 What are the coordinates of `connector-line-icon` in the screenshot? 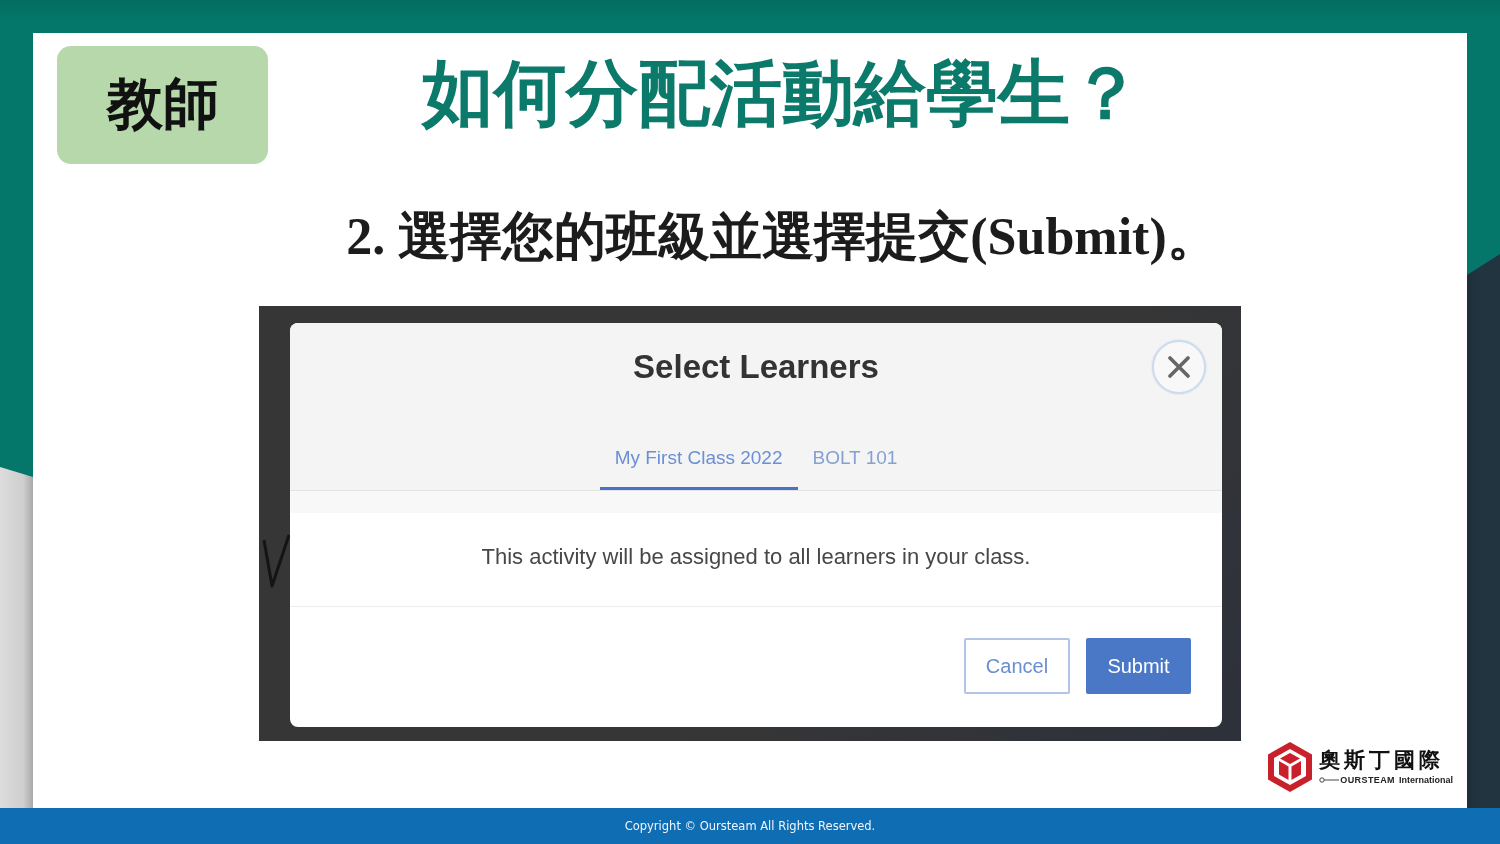 It's located at (1329, 780).